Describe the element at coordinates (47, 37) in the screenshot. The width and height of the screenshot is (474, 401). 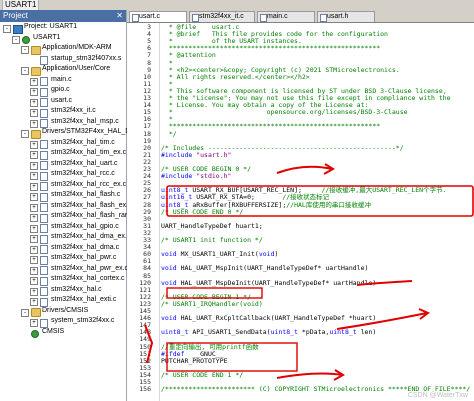
I see `tree-item-label: USART1` at that location.